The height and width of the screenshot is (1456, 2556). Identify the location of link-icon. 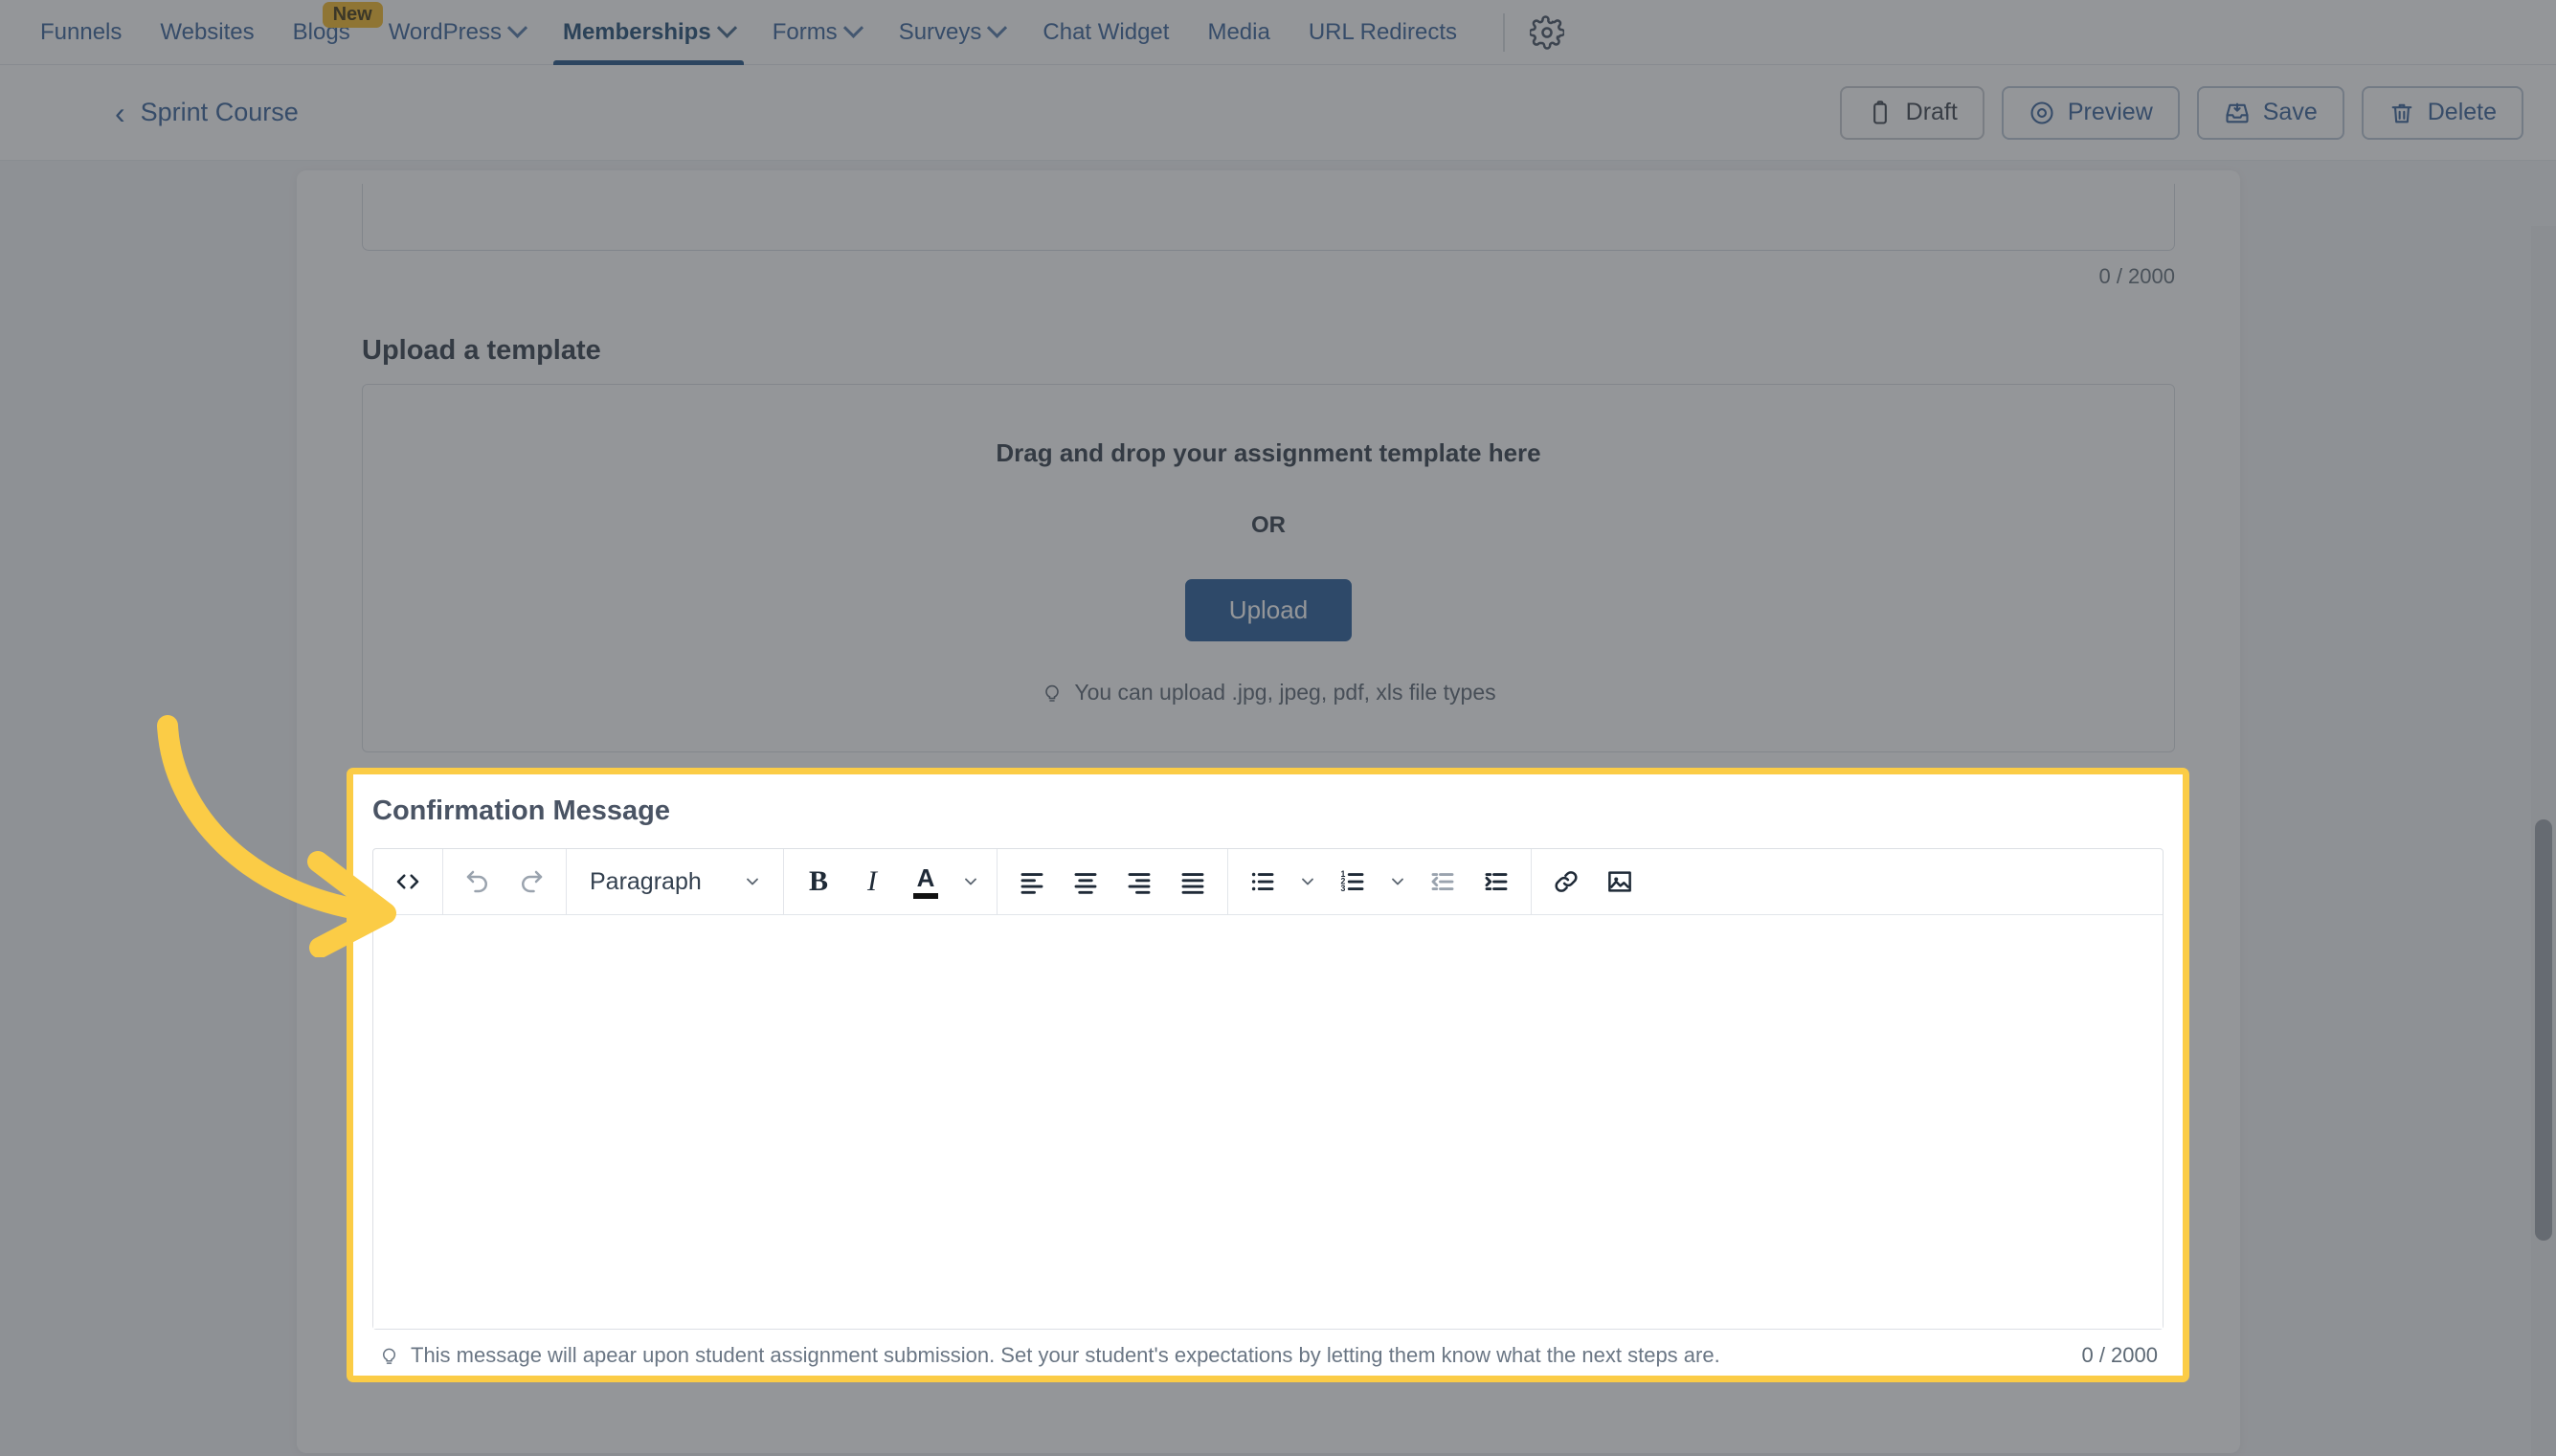
(1567, 882).